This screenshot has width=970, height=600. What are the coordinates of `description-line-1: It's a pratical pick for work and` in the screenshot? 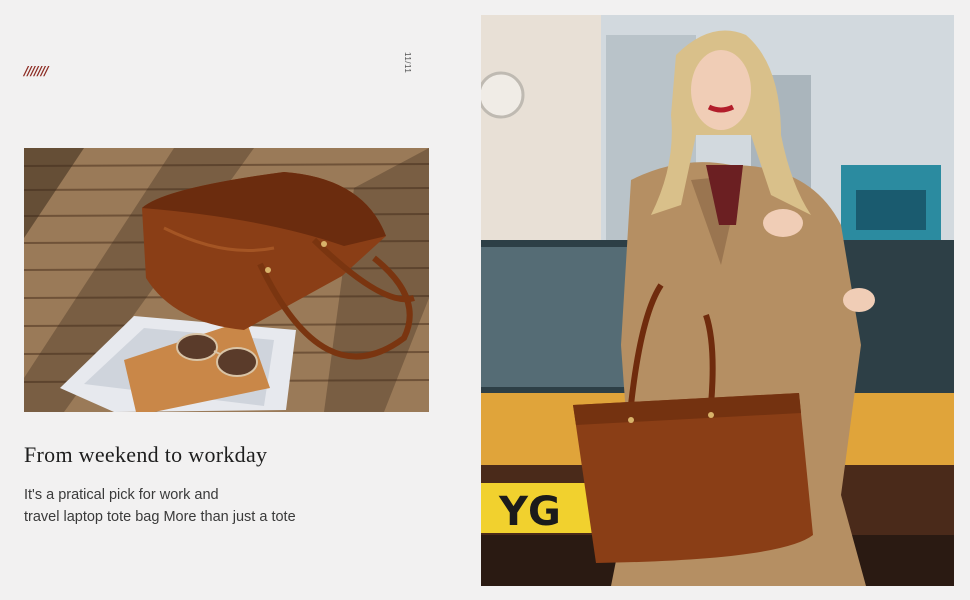 It's located at (121, 495).